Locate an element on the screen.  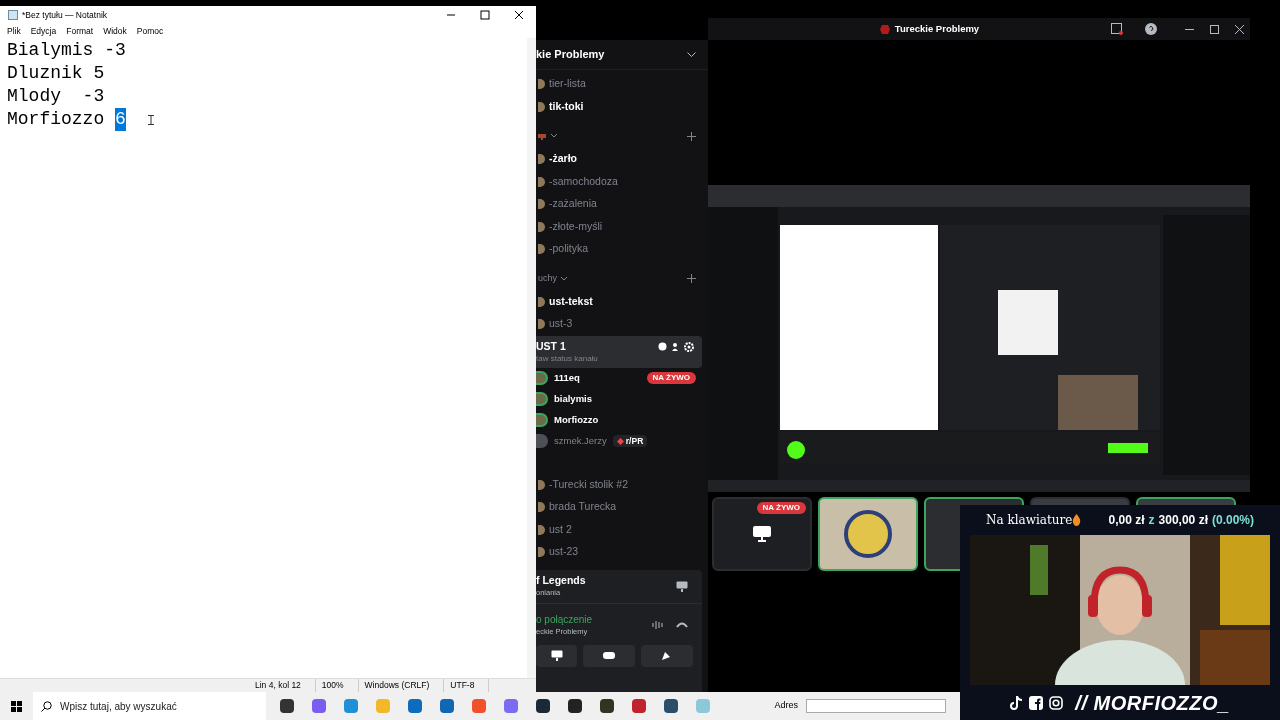
settings-icon is located at coordinates (689, 346).